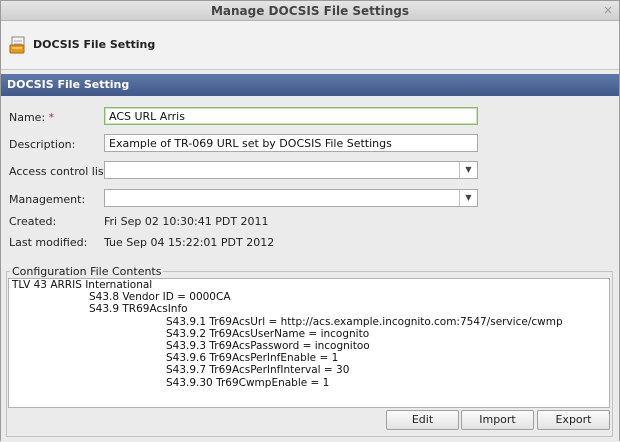  Describe the element at coordinates (573, 420) in the screenshot. I see `export-button: Export` at that location.